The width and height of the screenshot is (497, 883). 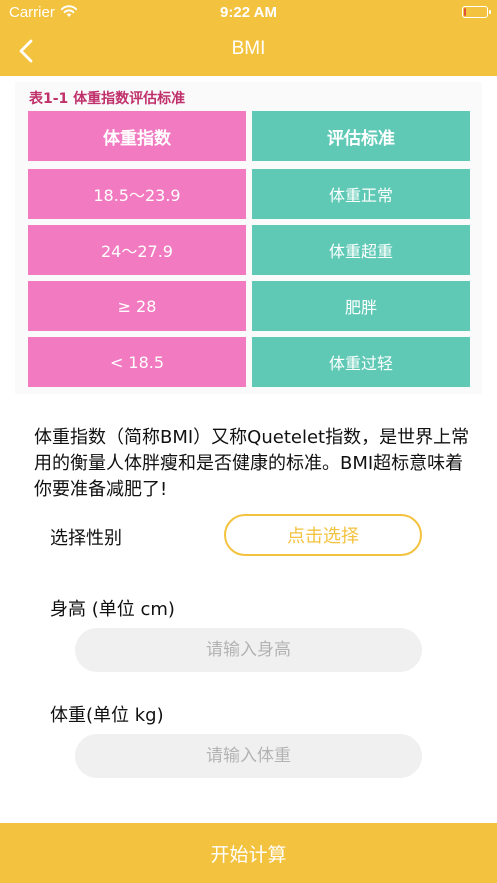 I want to click on table-cell-bmi-range: 18.5～23.9, so click(x=137, y=194).